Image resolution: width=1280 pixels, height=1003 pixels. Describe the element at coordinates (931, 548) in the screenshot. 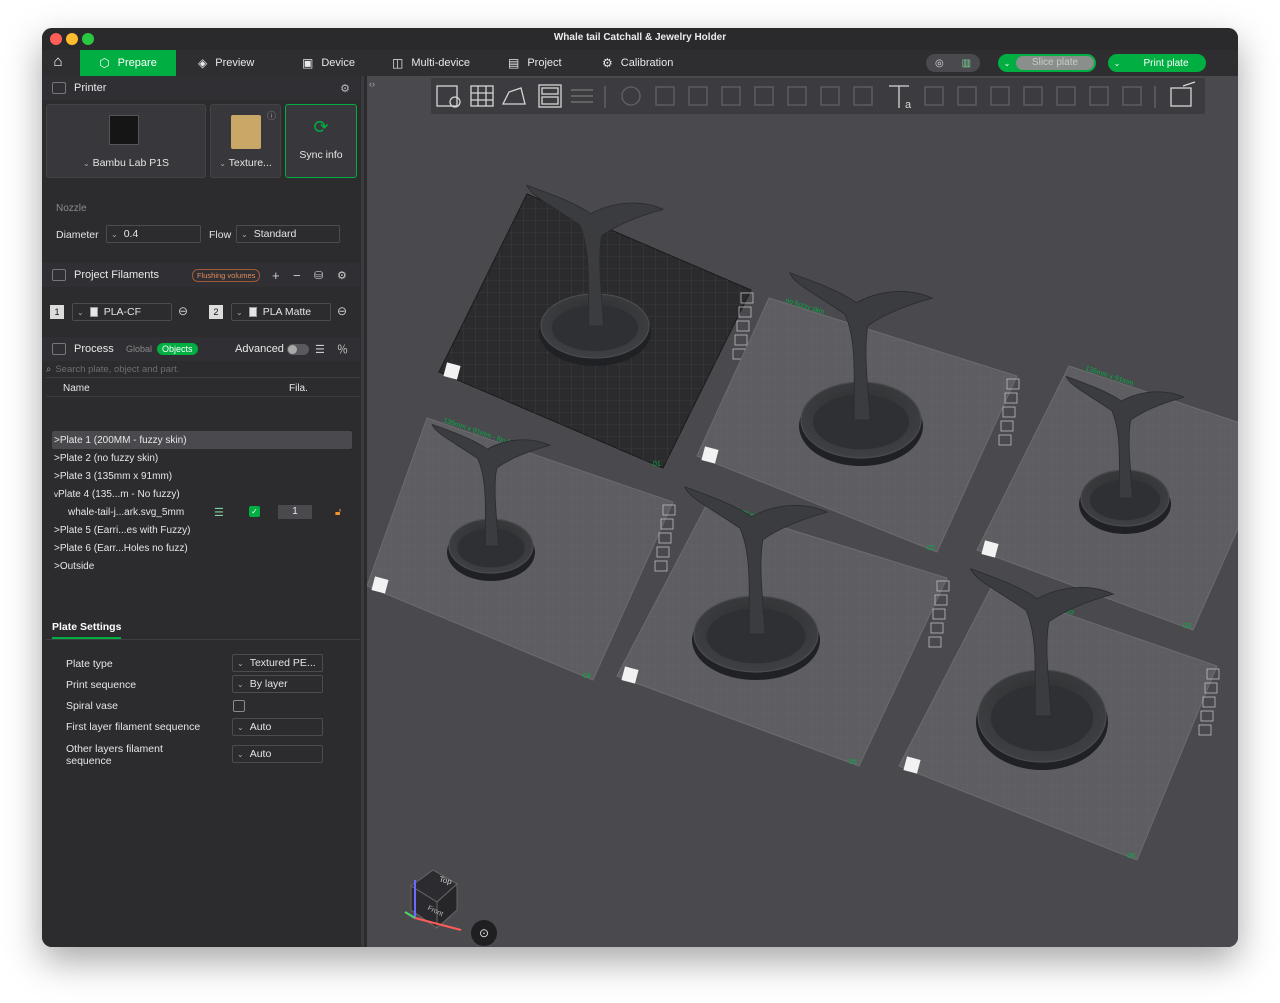

I see `plate-number-badge: 02` at that location.